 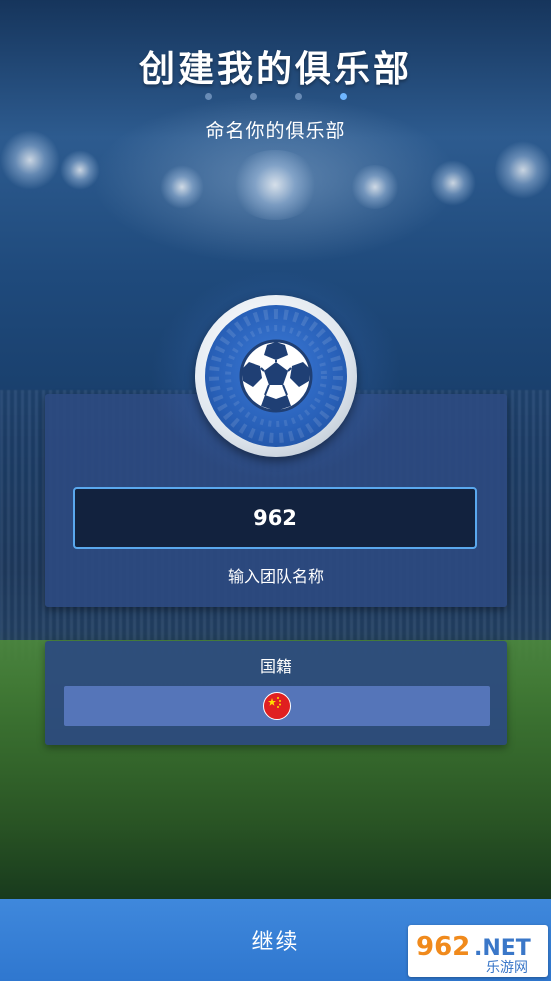 What do you see at coordinates (275, 69) in the screenshot?
I see `page-title: 创建我的俱乐部` at bounding box center [275, 69].